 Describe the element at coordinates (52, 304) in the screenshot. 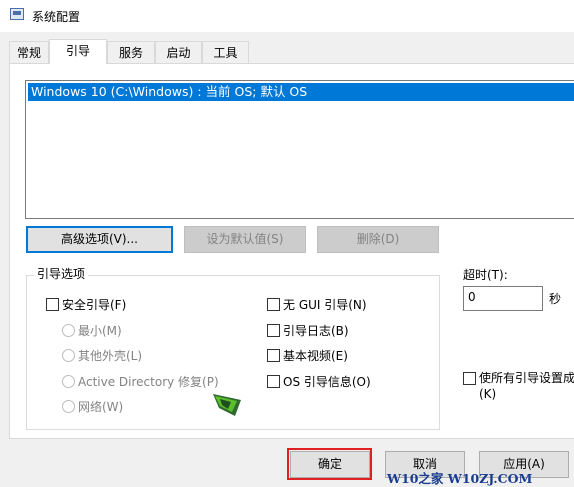

I see `safe-boot-checkbox` at that location.